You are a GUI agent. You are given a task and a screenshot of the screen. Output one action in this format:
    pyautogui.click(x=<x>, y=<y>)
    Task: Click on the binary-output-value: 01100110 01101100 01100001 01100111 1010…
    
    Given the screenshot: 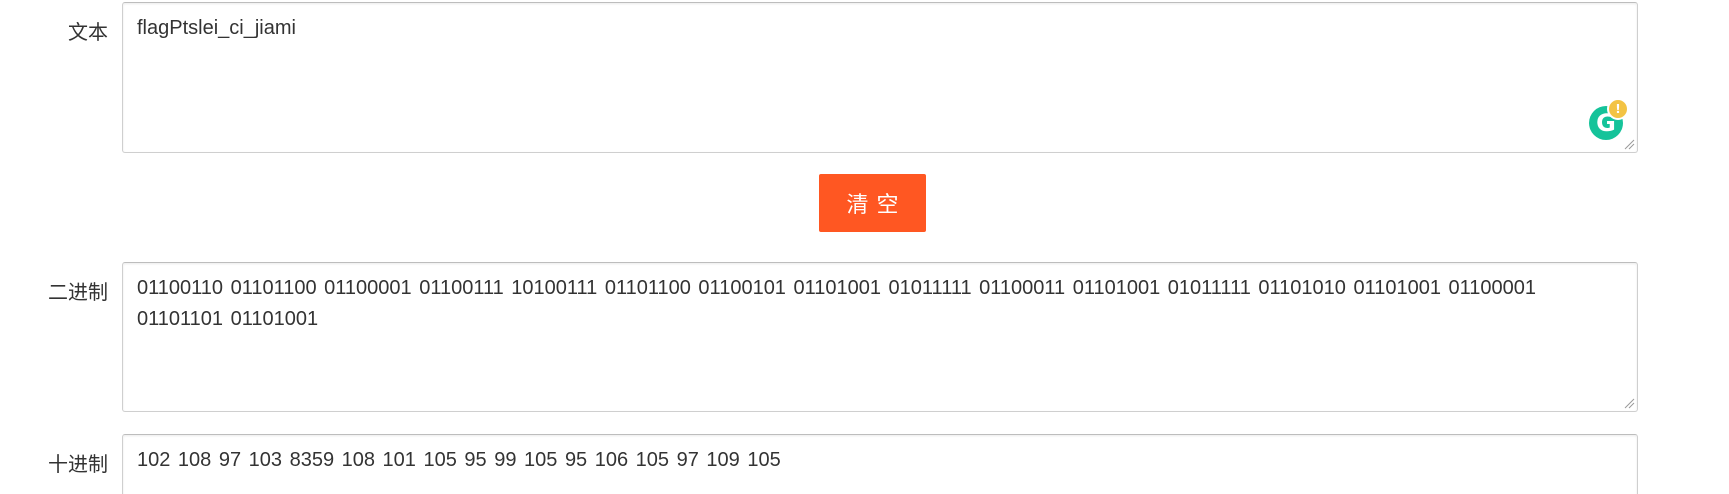 What is the action you would take?
    pyautogui.click(x=836, y=303)
    